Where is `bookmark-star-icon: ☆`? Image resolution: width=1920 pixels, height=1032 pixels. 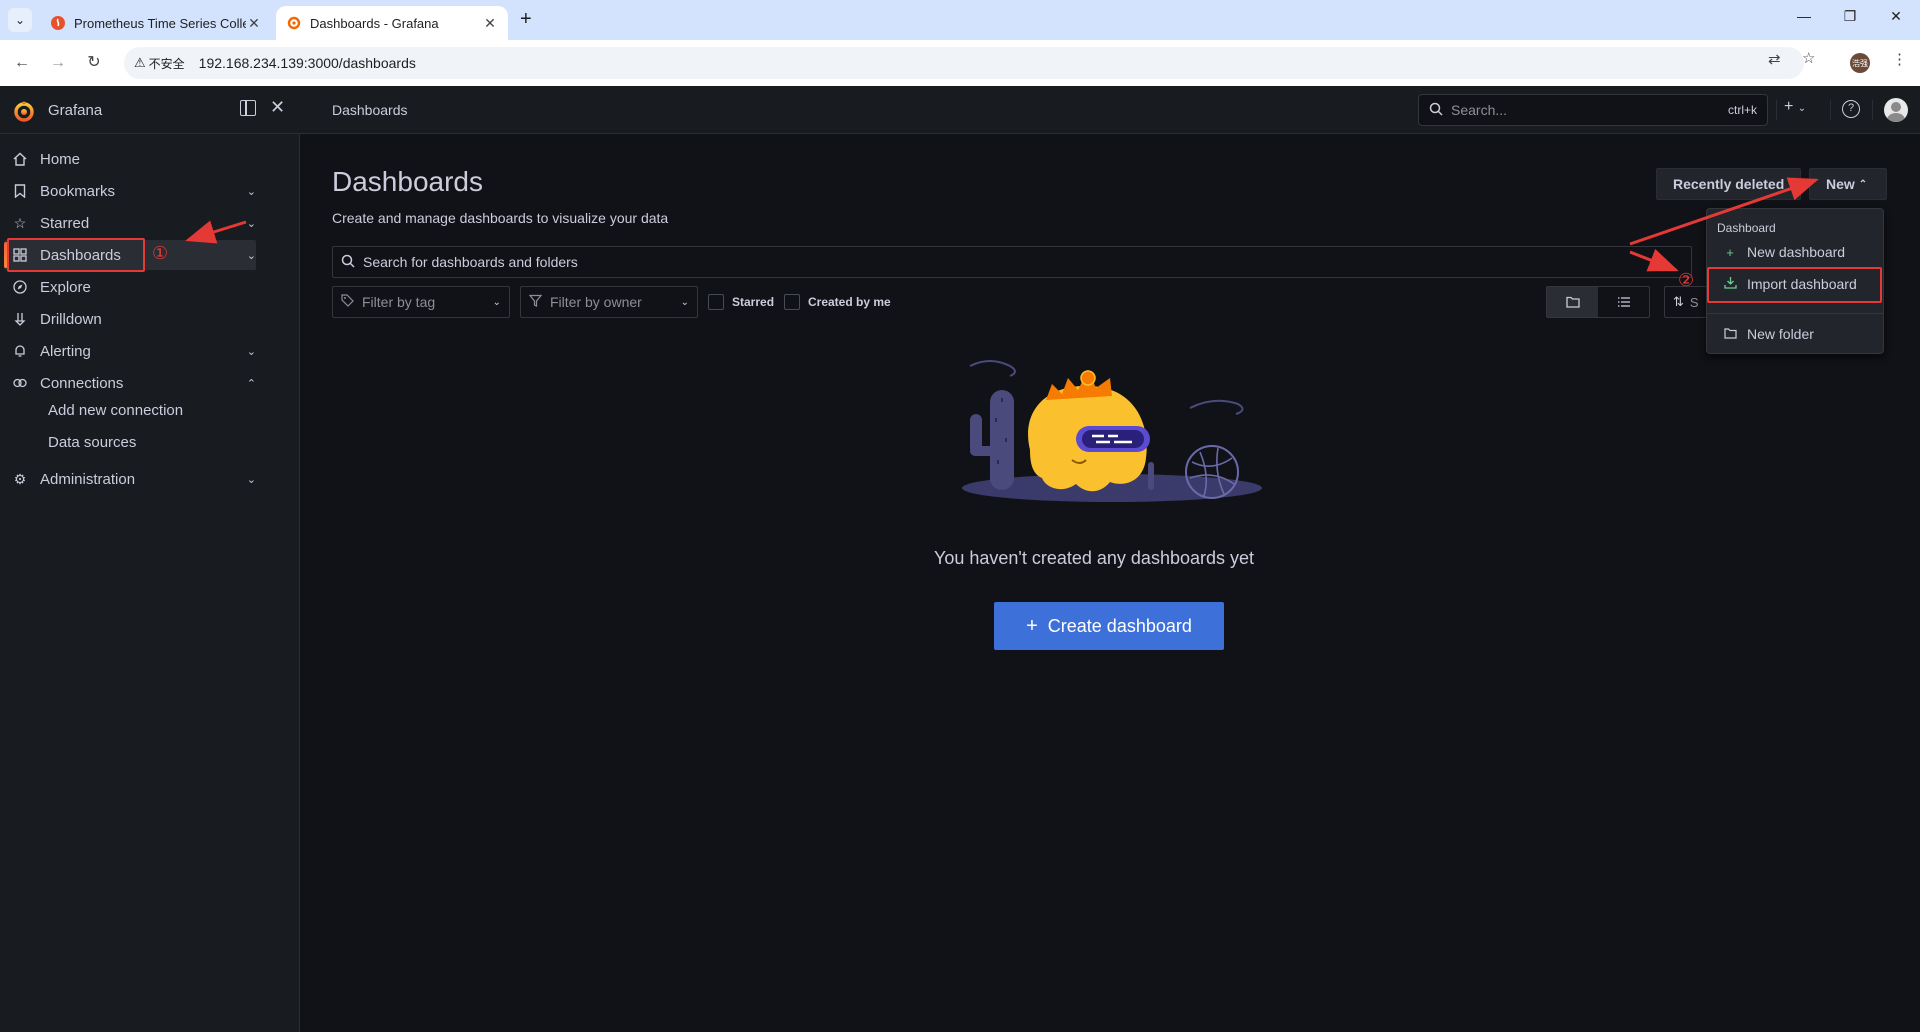 bookmark-star-icon: ☆ is located at coordinates (1808, 58).